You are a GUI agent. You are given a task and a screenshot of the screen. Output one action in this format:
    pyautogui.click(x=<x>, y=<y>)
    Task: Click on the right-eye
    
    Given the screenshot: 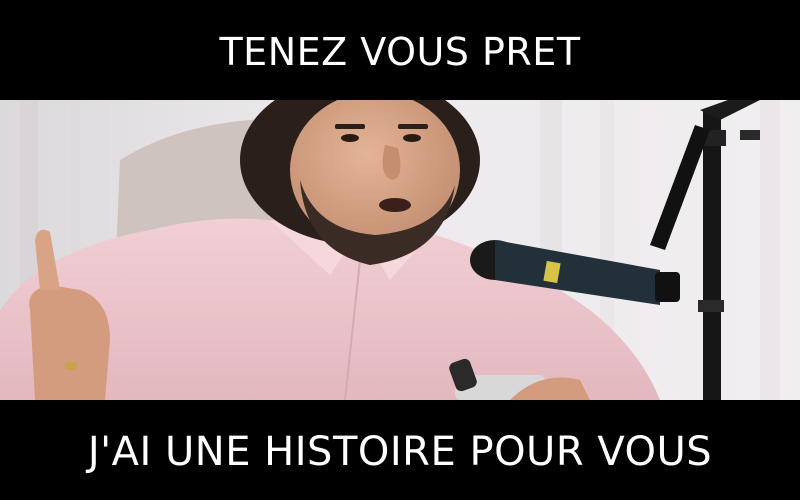 What is the action you would take?
    pyautogui.click(x=412, y=138)
    